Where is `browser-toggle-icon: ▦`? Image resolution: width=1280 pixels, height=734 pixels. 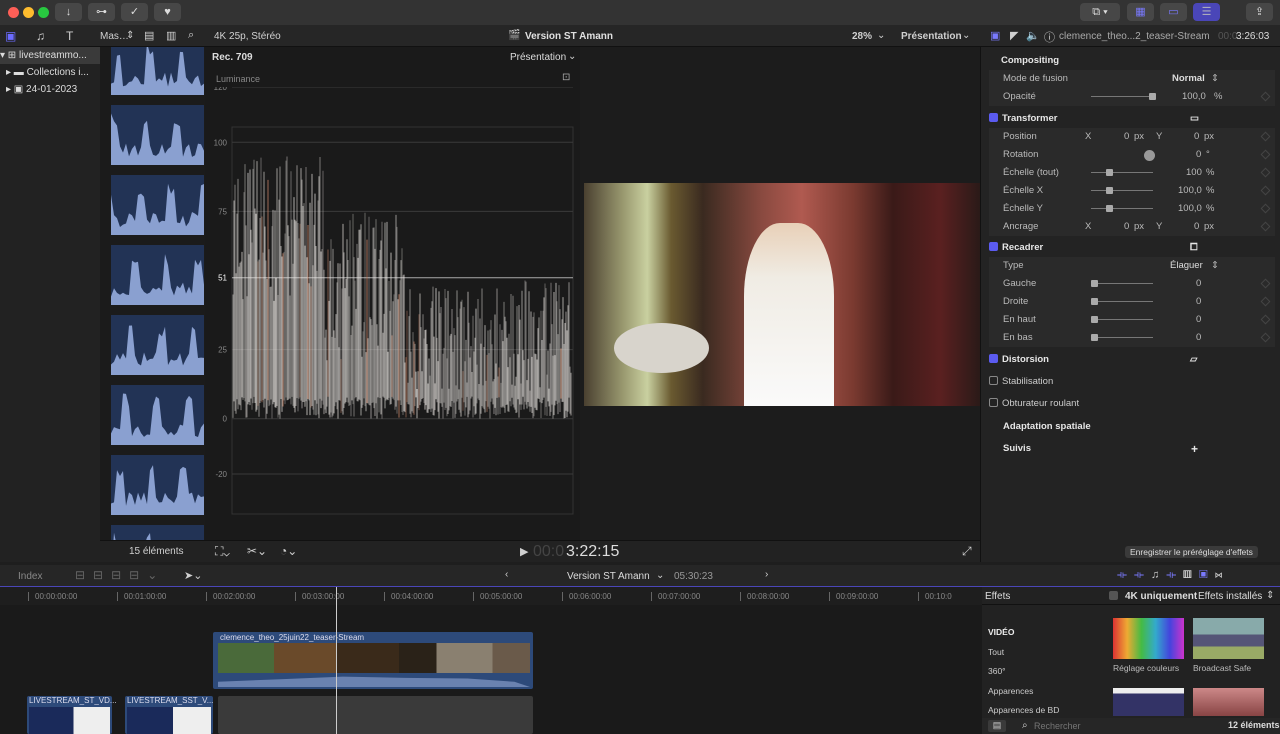 browser-toggle-icon: ▦ is located at coordinates (1140, 12).